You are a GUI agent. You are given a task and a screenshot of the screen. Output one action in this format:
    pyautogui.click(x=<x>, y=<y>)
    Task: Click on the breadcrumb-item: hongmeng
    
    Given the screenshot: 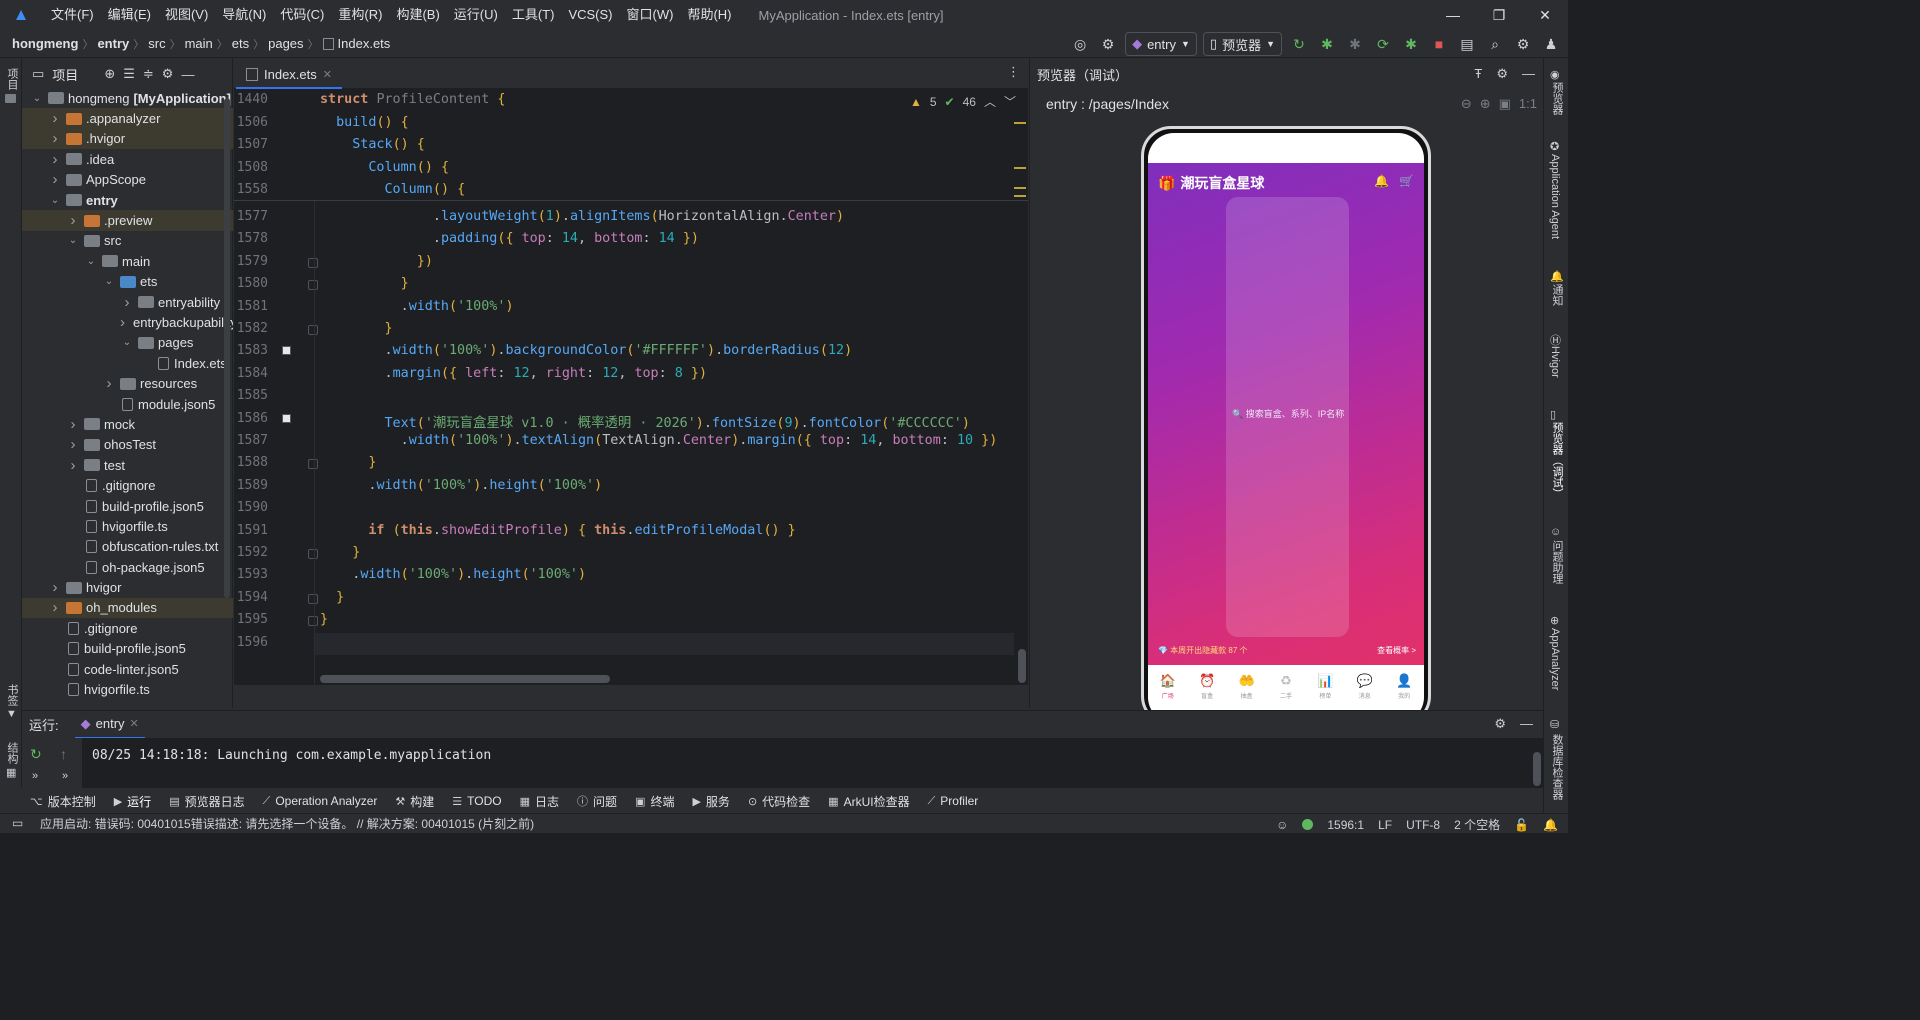 What is the action you would take?
    pyautogui.click(x=45, y=43)
    